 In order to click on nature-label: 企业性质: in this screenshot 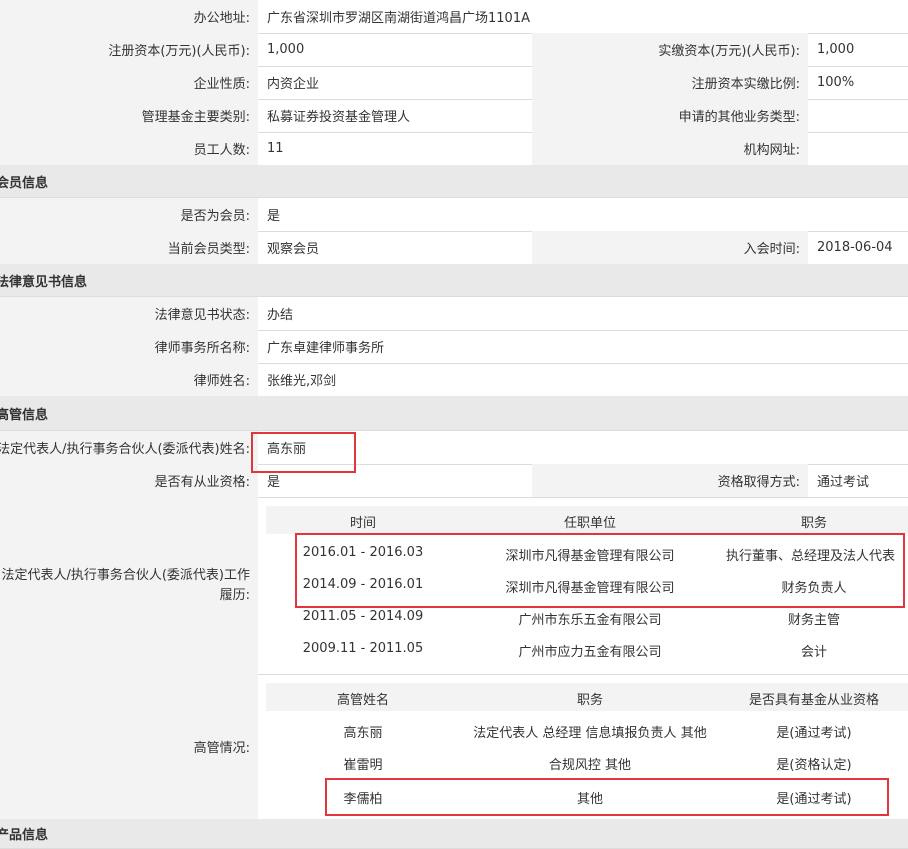, I will do `click(129, 82)`.